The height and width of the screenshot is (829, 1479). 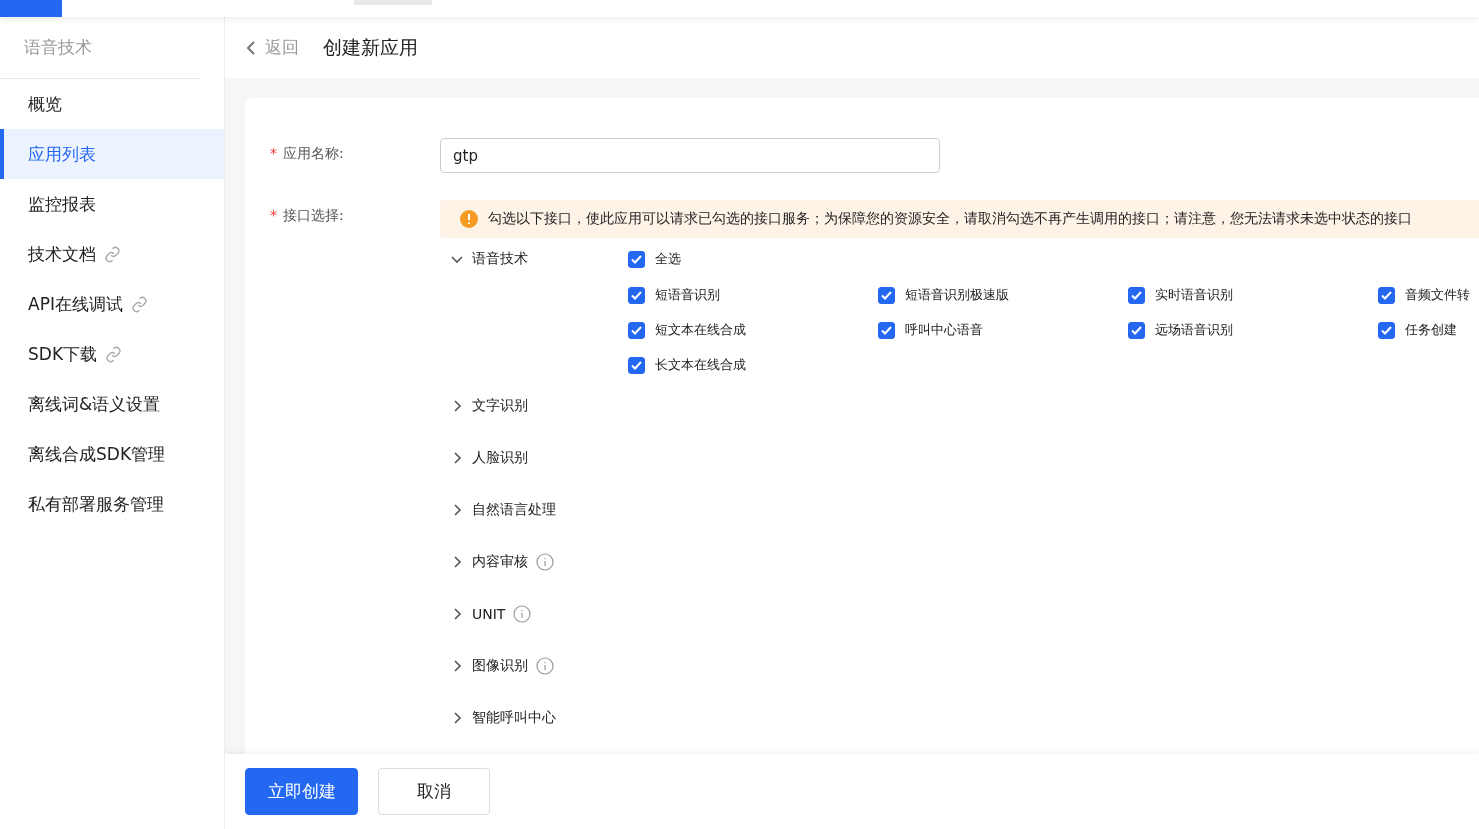 What do you see at coordinates (94, 404) in the screenshot?
I see `sidebar-item-label: 离线词&语义设置` at bounding box center [94, 404].